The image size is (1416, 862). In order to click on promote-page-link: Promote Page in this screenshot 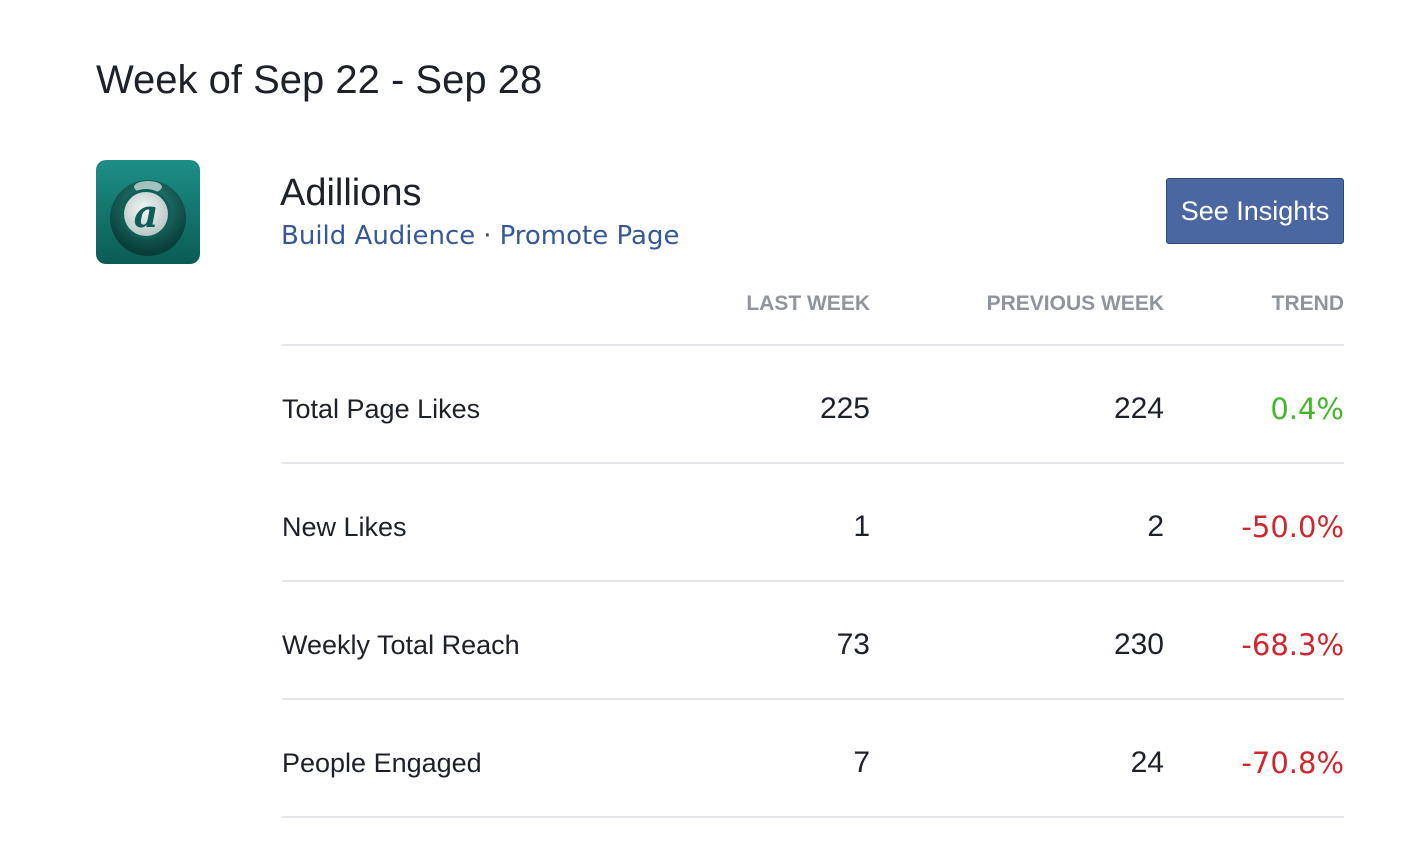, I will do `click(590, 236)`.